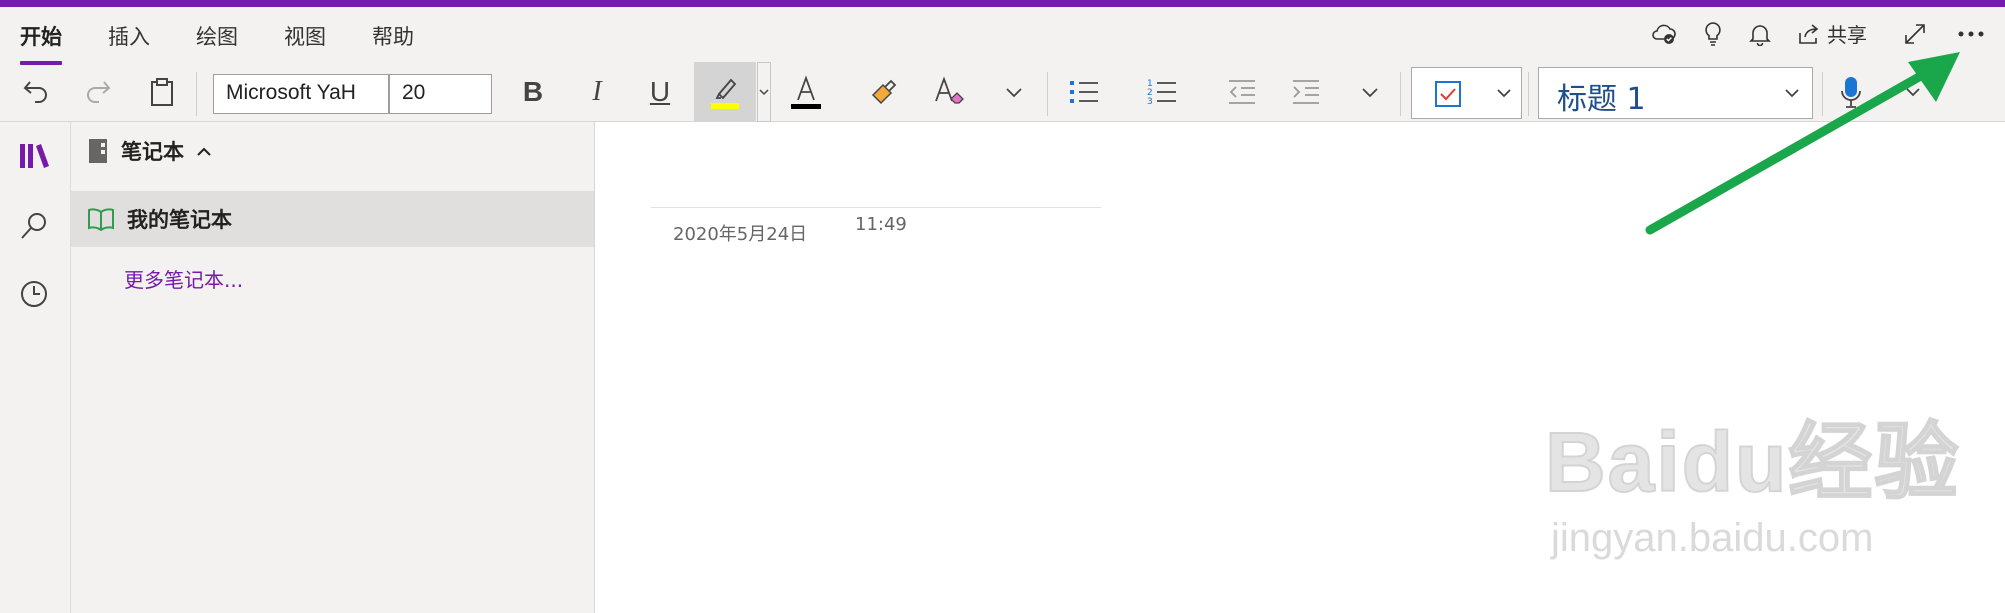 This screenshot has height=613, width=2005. I want to click on page-title-line, so click(876, 207).